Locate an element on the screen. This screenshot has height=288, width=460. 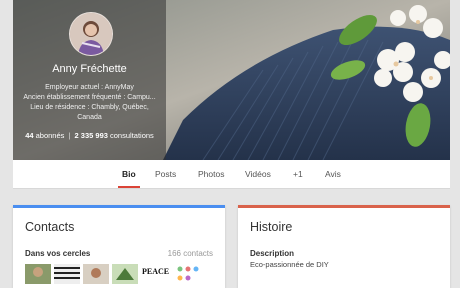
profile-stats: 44 abonnés | 2 335 993 consultations is located at coordinates (89, 135).